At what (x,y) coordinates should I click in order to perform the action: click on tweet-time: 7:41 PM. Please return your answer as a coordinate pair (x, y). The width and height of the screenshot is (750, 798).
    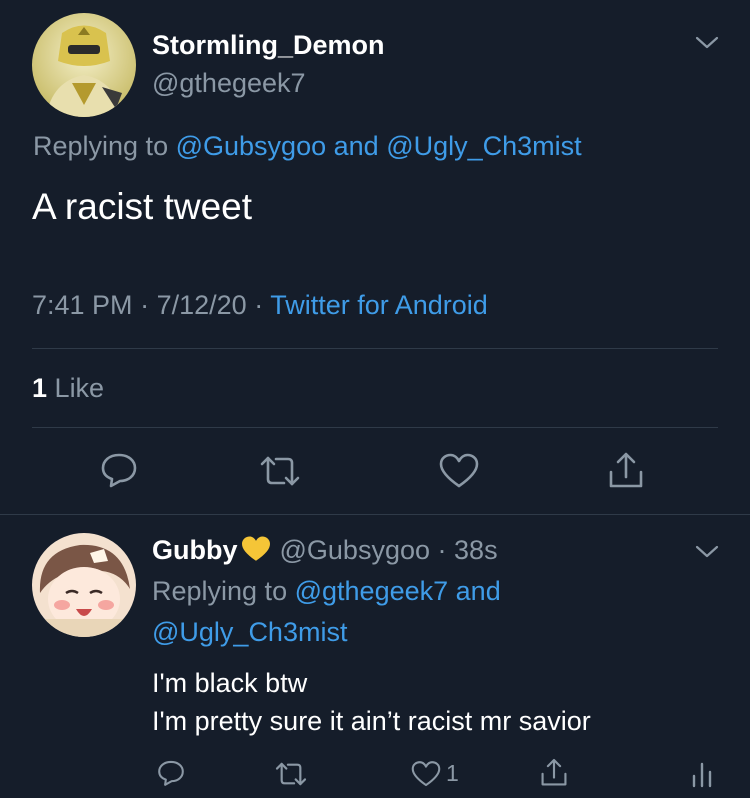
    Looking at the image, I should click on (82, 305).